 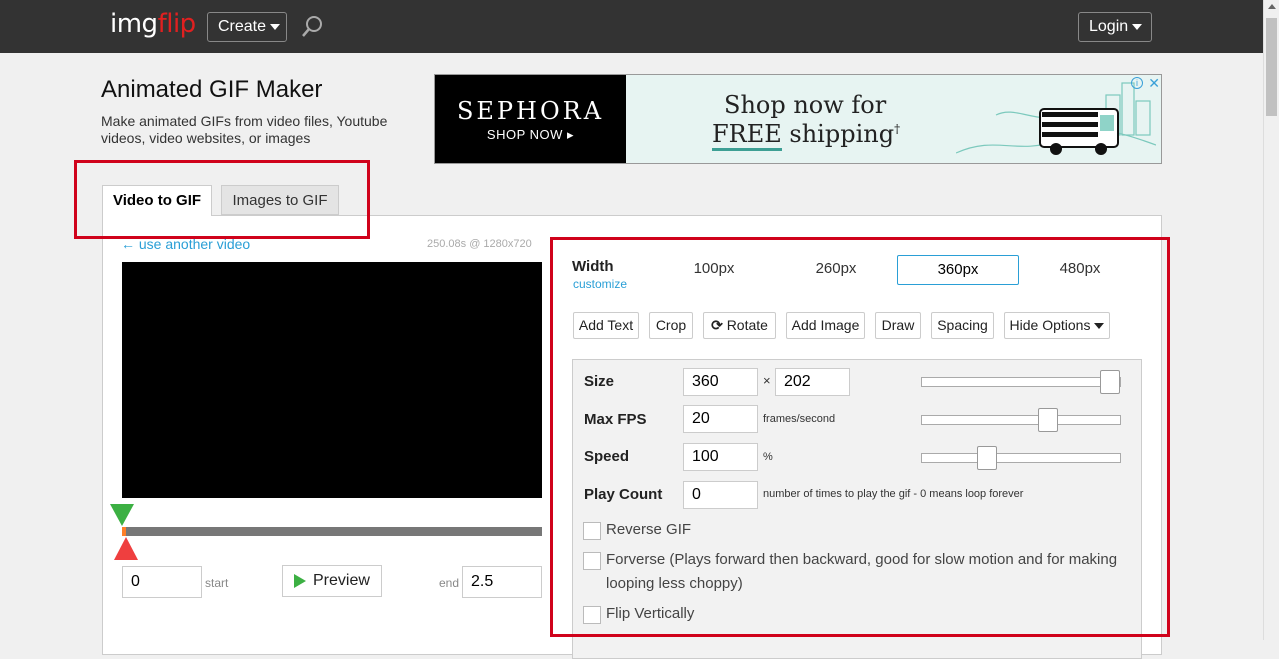 I want to click on search-icon, so click(x=313, y=26).